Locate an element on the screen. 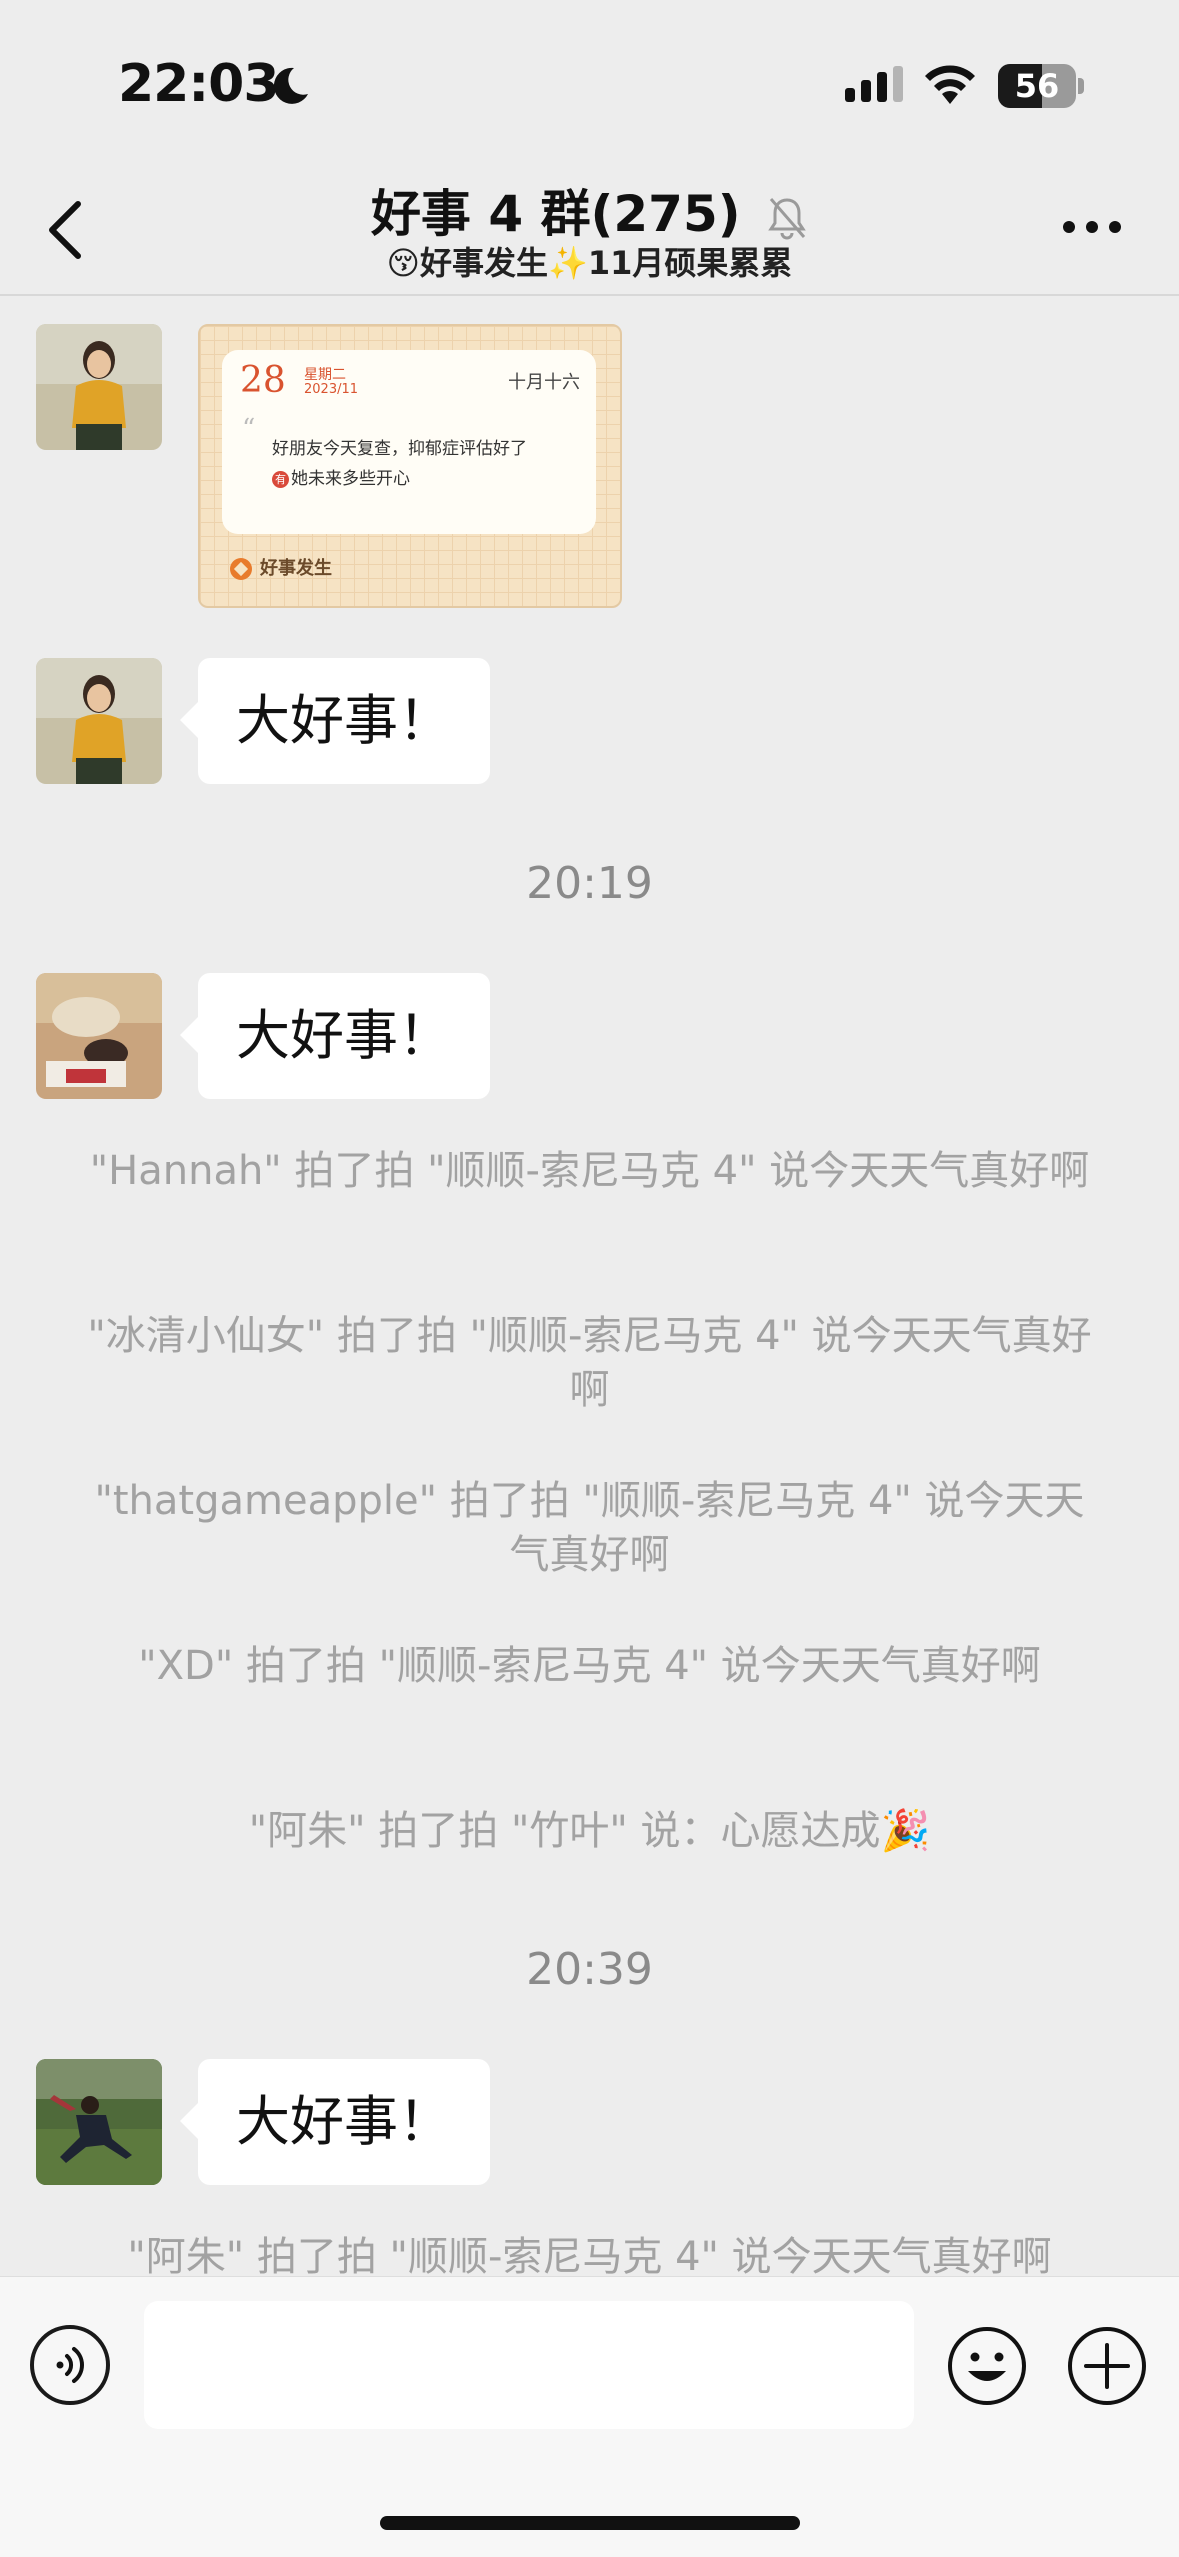  voice-icon is located at coordinates (70, 2365).